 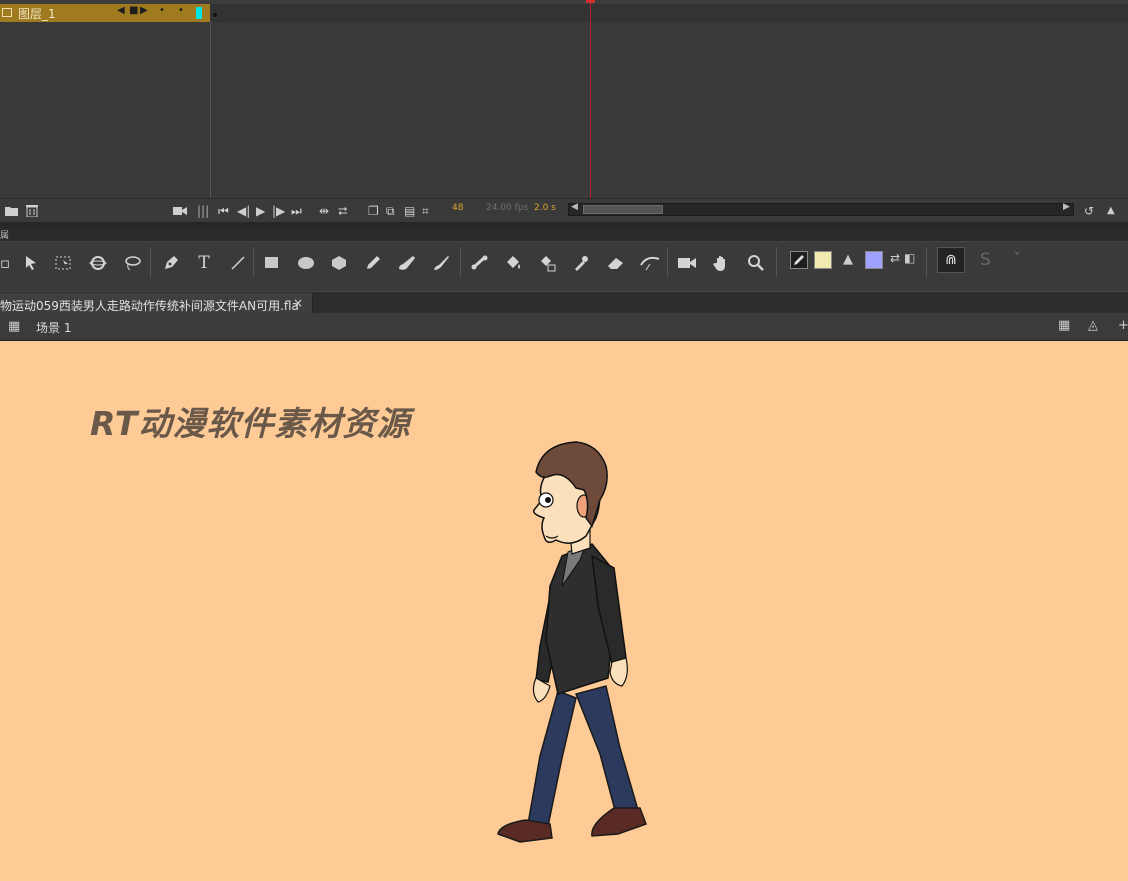 I want to click on keyframe-marker, so click(x=215, y=15).